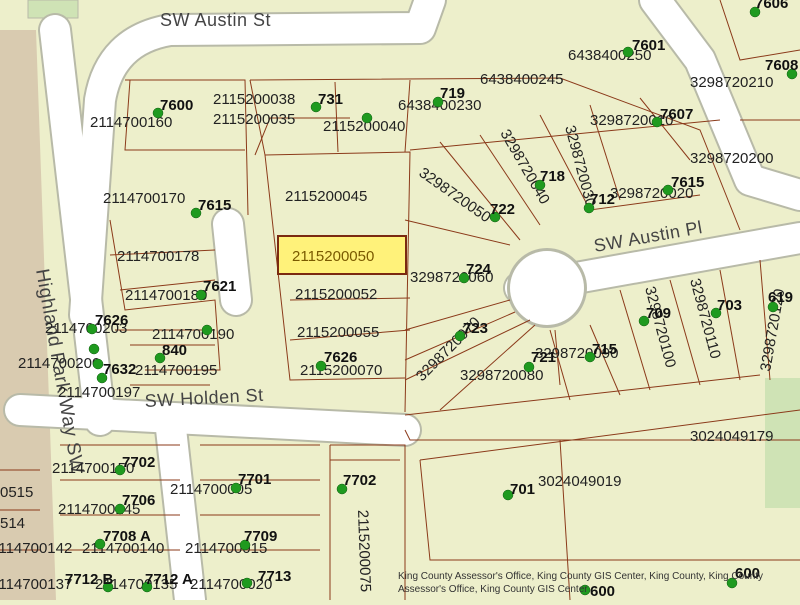 Image resolution: width=800 pixels, height=605 pixels. What do you see at coordinates (260, 536) in the screenshot?
I see `address-label: 7709` at bounding box center [260, 536].